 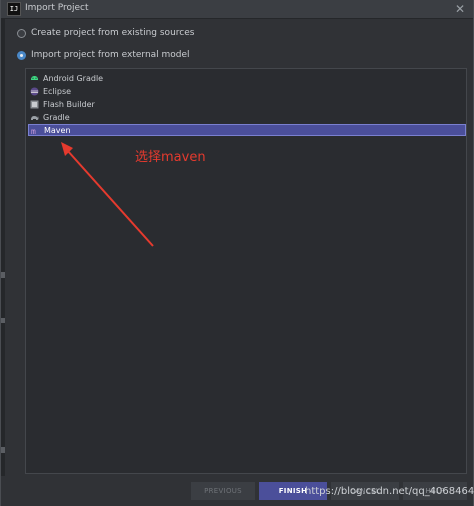 What do you see at coordinates (56, 117) in the screenshot?
I see `list-item-label: Gradle` at bounding box center [56, 117].